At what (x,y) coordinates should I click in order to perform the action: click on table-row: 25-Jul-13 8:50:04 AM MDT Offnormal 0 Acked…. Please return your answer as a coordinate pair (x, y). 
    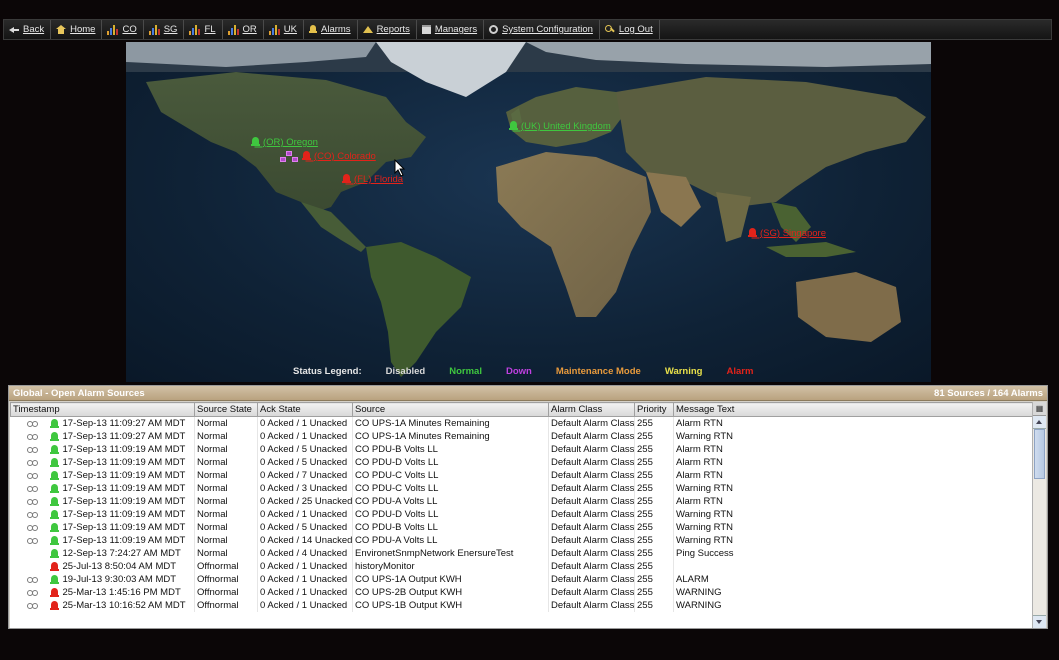
    Looking at the image, I should click on (522, 566).